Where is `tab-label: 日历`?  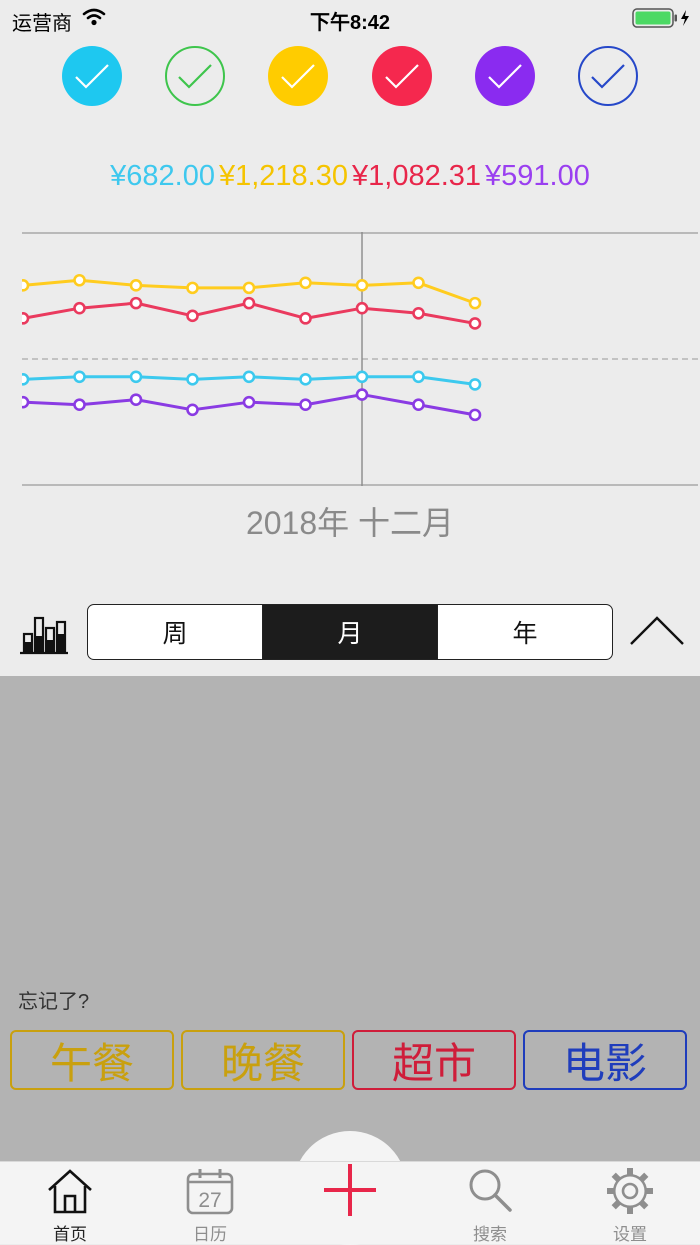
tab-label: 日历 is located at coordinates (210, 1234).